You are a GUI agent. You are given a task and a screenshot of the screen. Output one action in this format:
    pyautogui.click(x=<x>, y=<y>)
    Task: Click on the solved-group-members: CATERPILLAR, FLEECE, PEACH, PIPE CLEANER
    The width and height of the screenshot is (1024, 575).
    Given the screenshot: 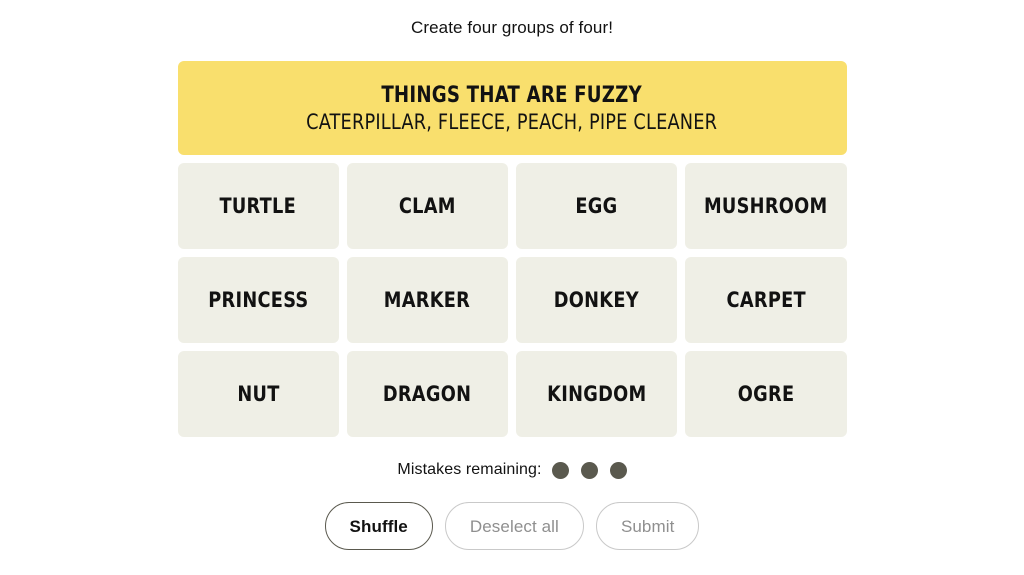 What is the action you would take?
    pyautogui.click(x=512, y=121)
    